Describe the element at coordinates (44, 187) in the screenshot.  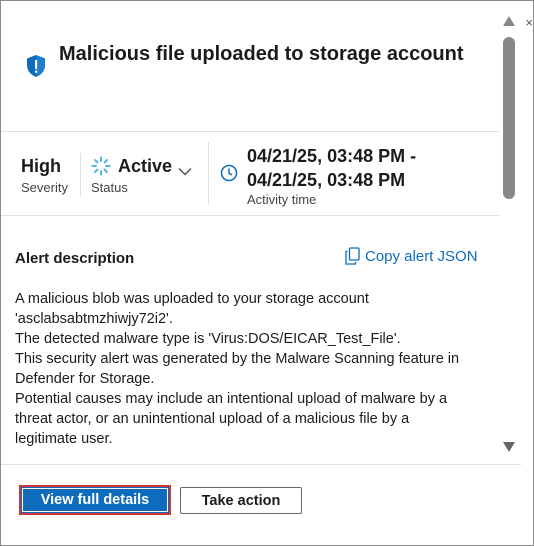
I see `severity-label: Severity` at that location.